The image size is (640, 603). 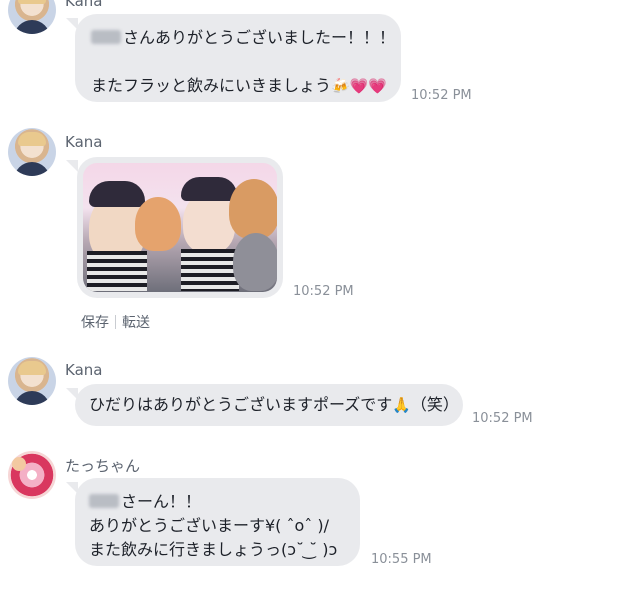 What do you see at coordinates (239, 86) in the screenshot?
I see `message-line: またフラッと飲みにいきましょう🍻💗💗` at bounding box center [239, 86].